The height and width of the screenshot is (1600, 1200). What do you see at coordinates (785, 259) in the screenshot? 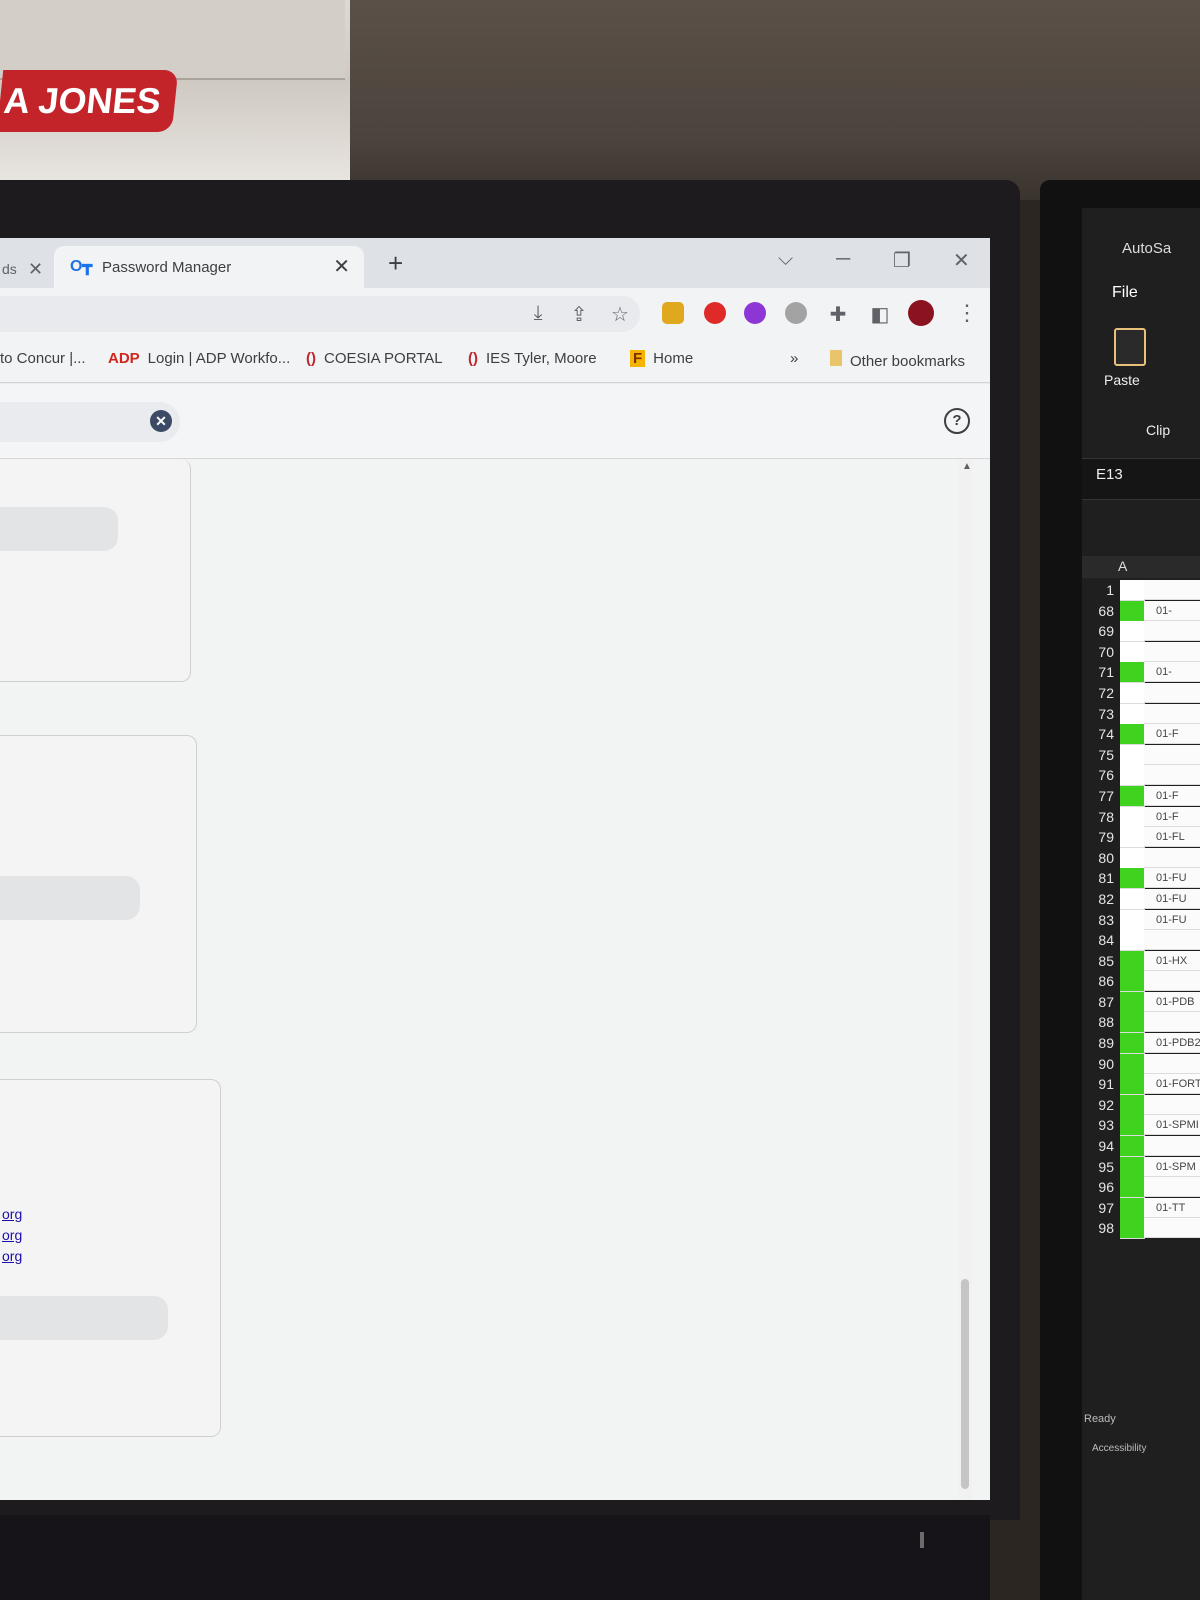
I see `tab-search-icon: ⌵` at bounding box center [785, 259].